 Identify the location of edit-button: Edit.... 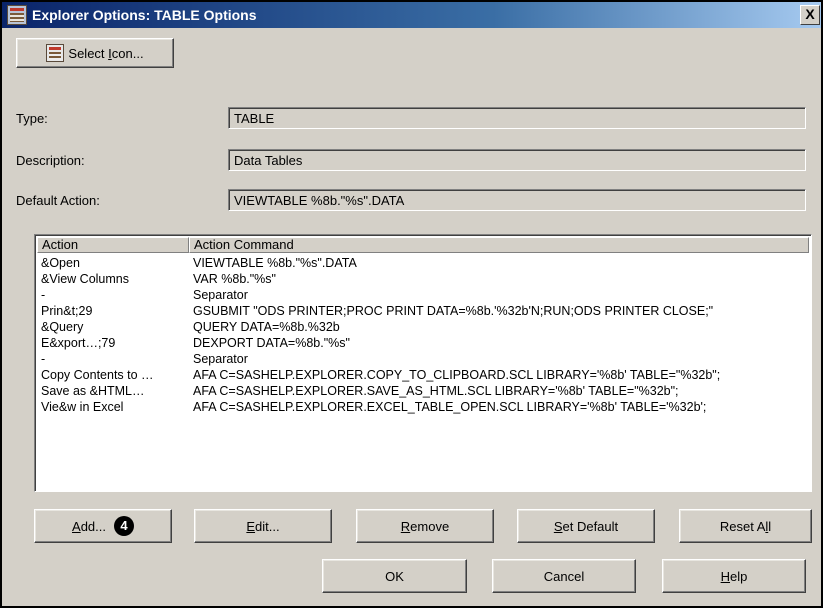
(263, 526).